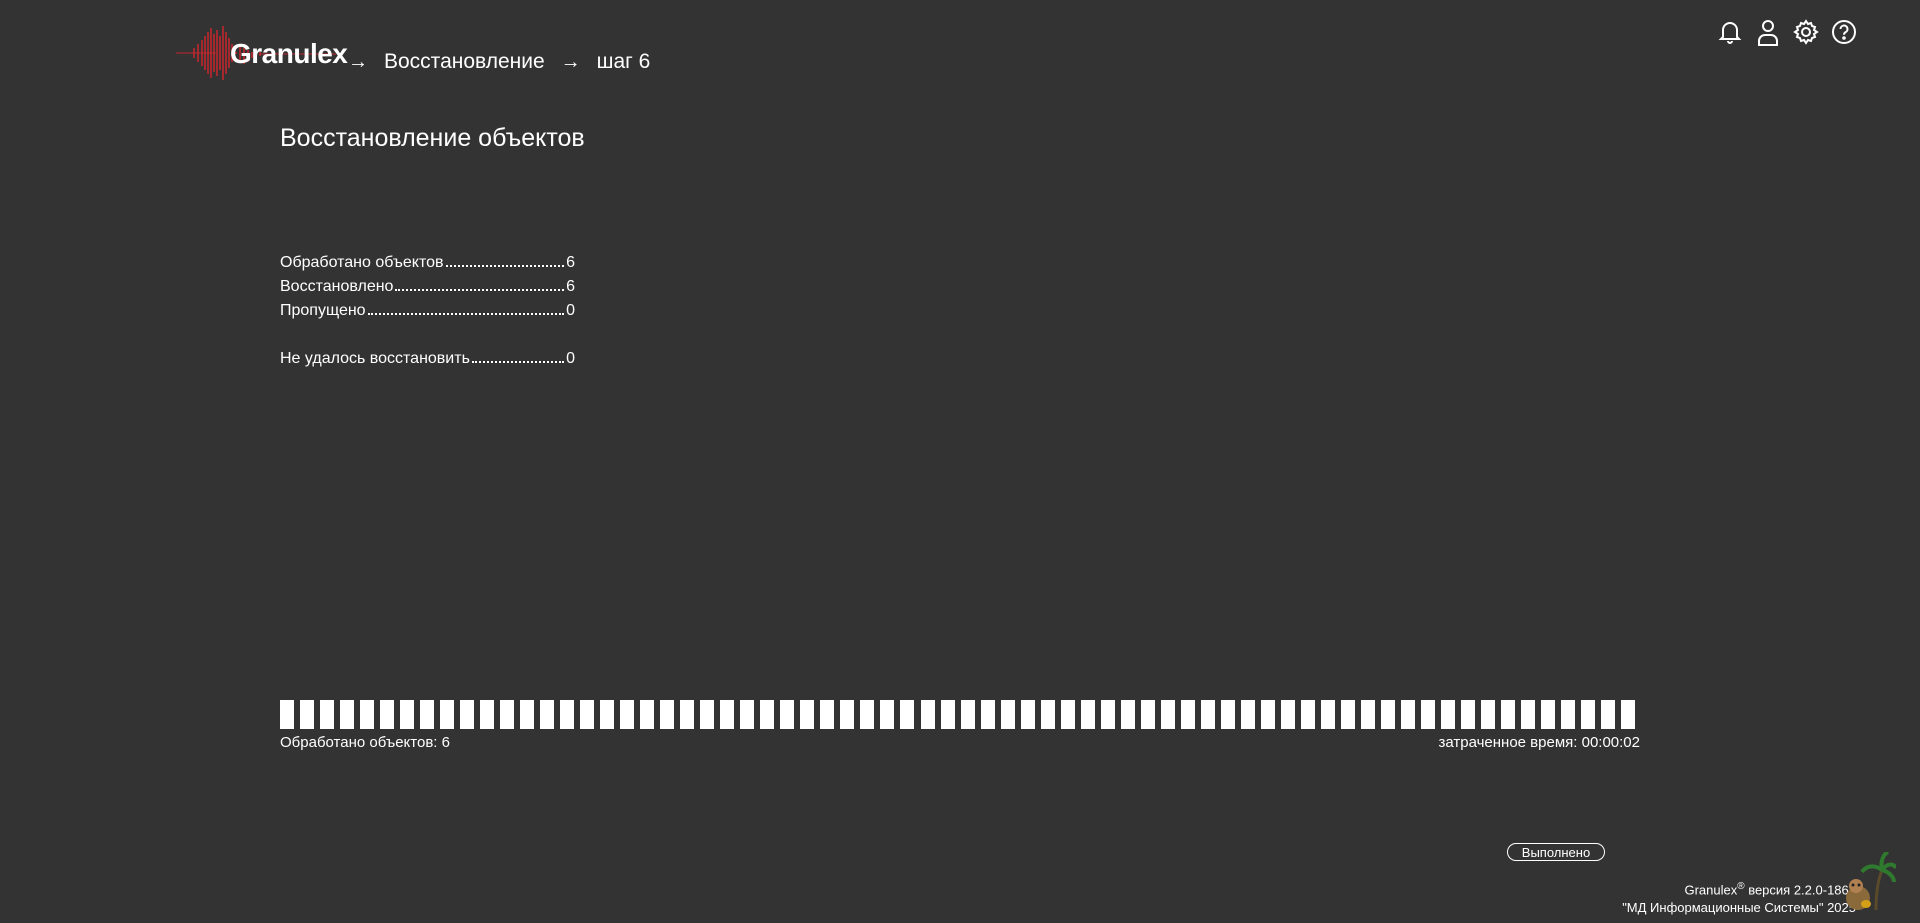 The height and width of the screenshot is (923, 1920). I want to click on logo-text: Granulex, so click(289, 53).